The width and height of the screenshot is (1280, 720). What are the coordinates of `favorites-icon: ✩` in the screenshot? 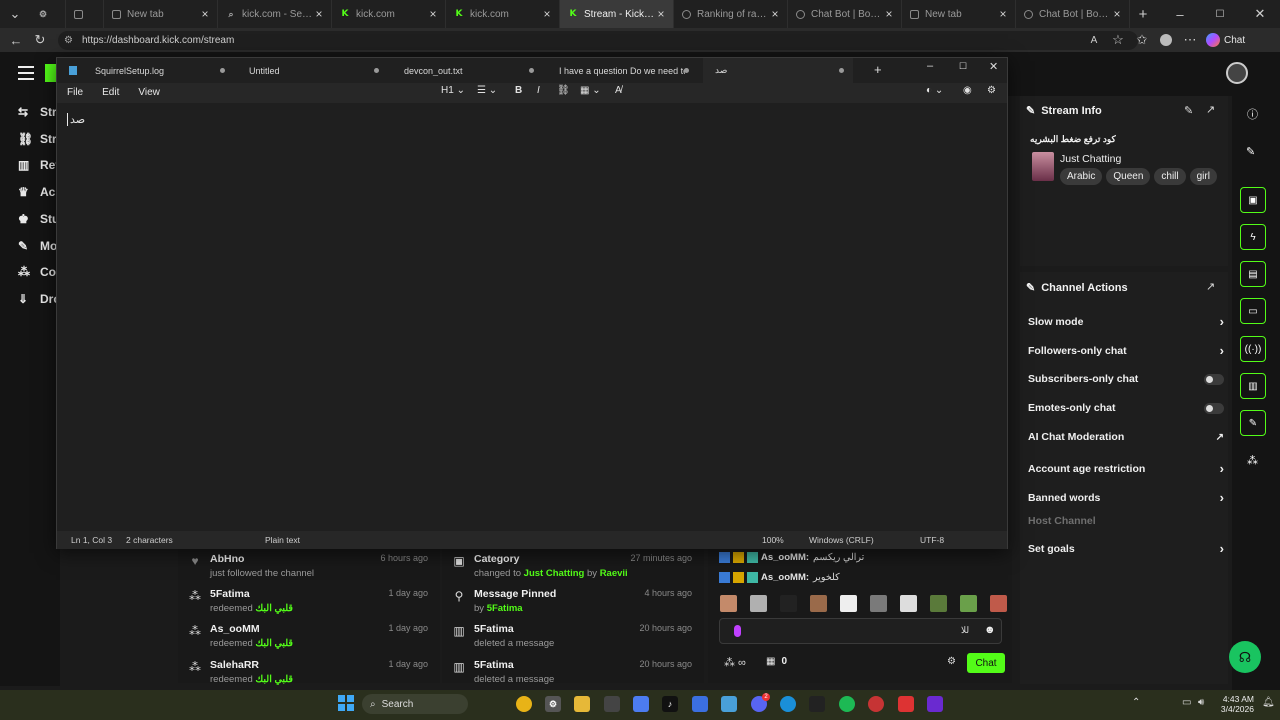 It's located at (1142, 40).